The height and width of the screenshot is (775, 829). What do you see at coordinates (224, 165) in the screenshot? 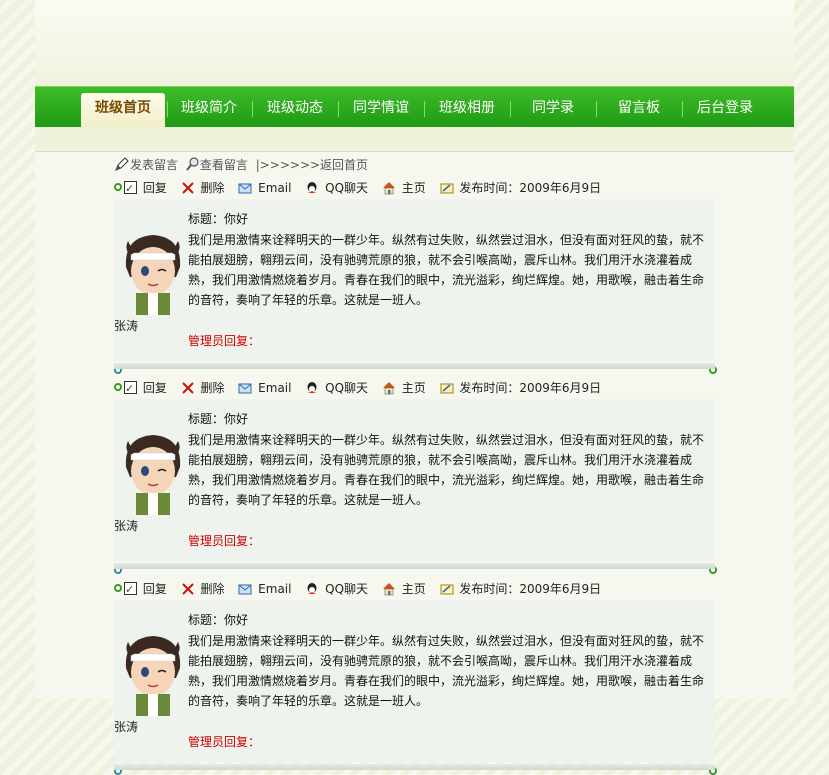
I see `view-message-link: 查看留言` at bounding box center [224, 165].